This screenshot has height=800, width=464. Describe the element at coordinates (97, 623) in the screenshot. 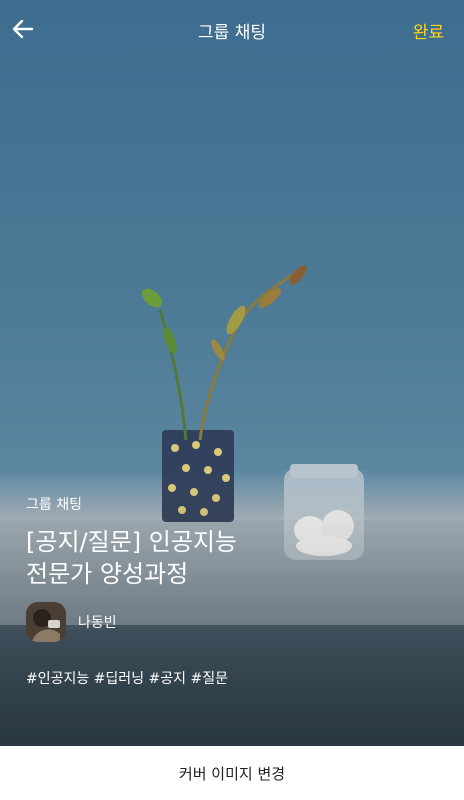

I see `host-name: 나동빈` at that location.